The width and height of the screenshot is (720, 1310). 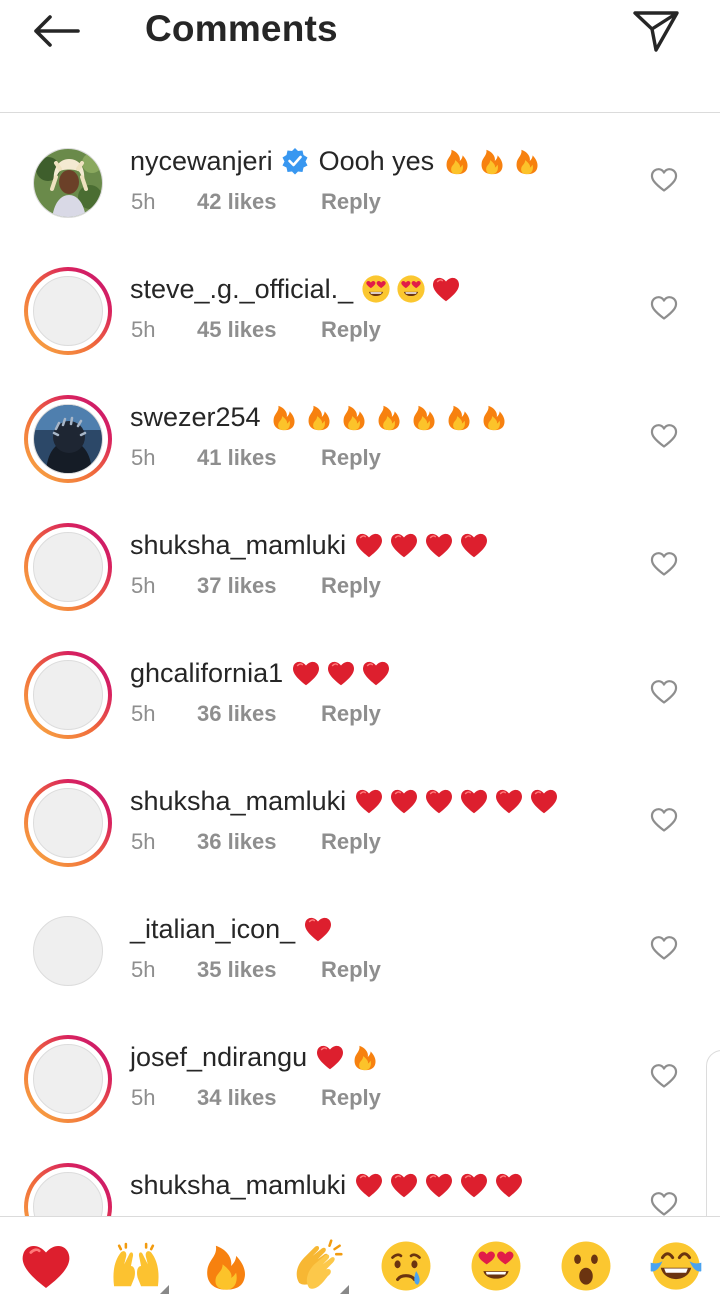 I want to click on comment-username: steve_.g._official._, so click(x=241, y=289).